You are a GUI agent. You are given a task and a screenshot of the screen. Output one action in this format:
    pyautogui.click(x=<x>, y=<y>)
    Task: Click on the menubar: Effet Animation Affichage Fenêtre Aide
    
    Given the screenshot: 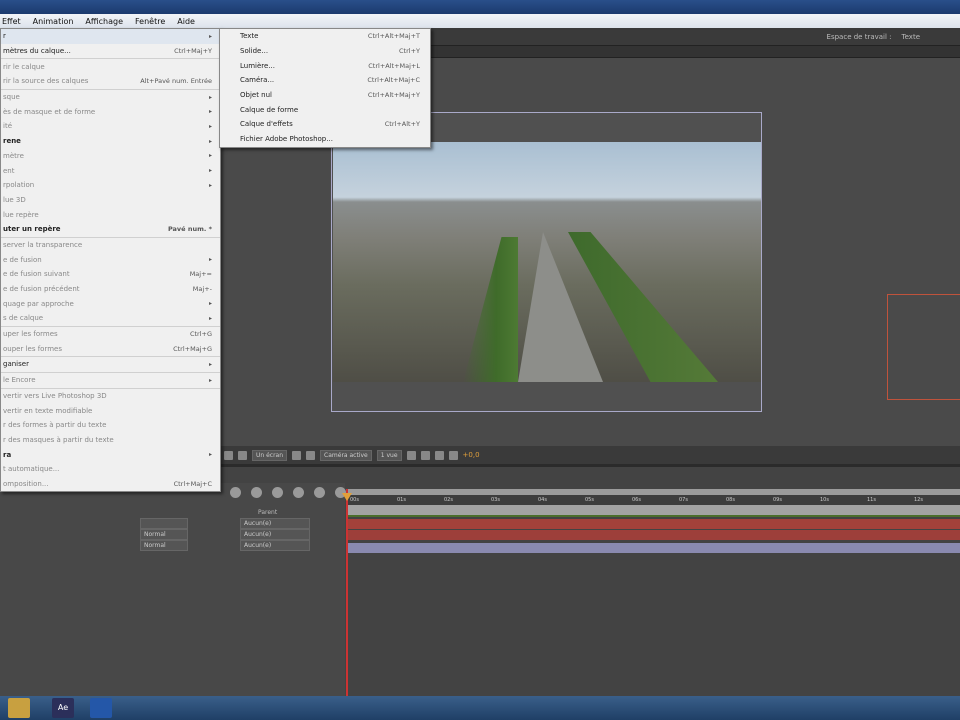 What is the action you would take?
    pyautogui.click(x=480, y=21)
    